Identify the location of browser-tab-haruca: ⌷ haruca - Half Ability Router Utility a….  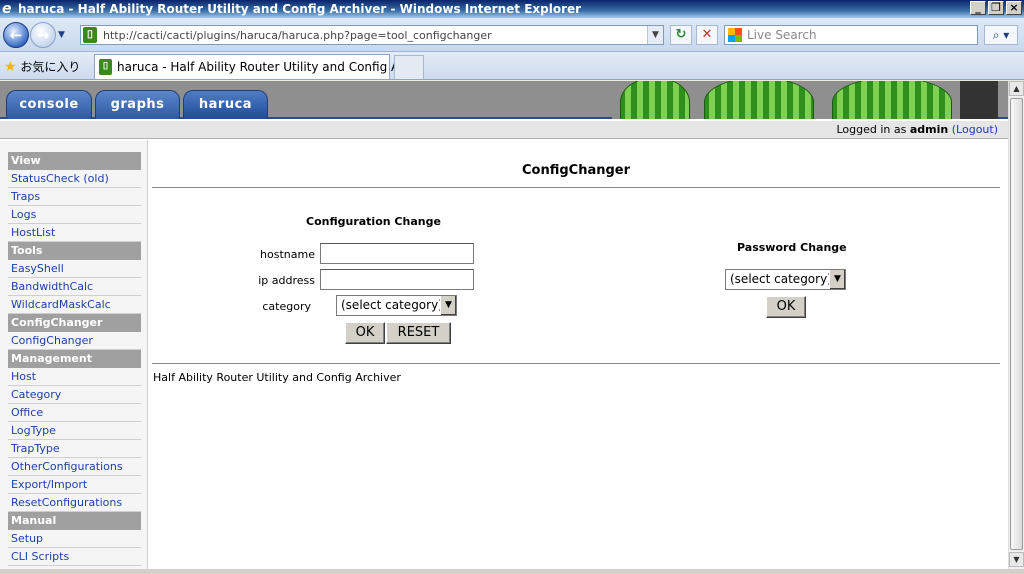
(258, 66).